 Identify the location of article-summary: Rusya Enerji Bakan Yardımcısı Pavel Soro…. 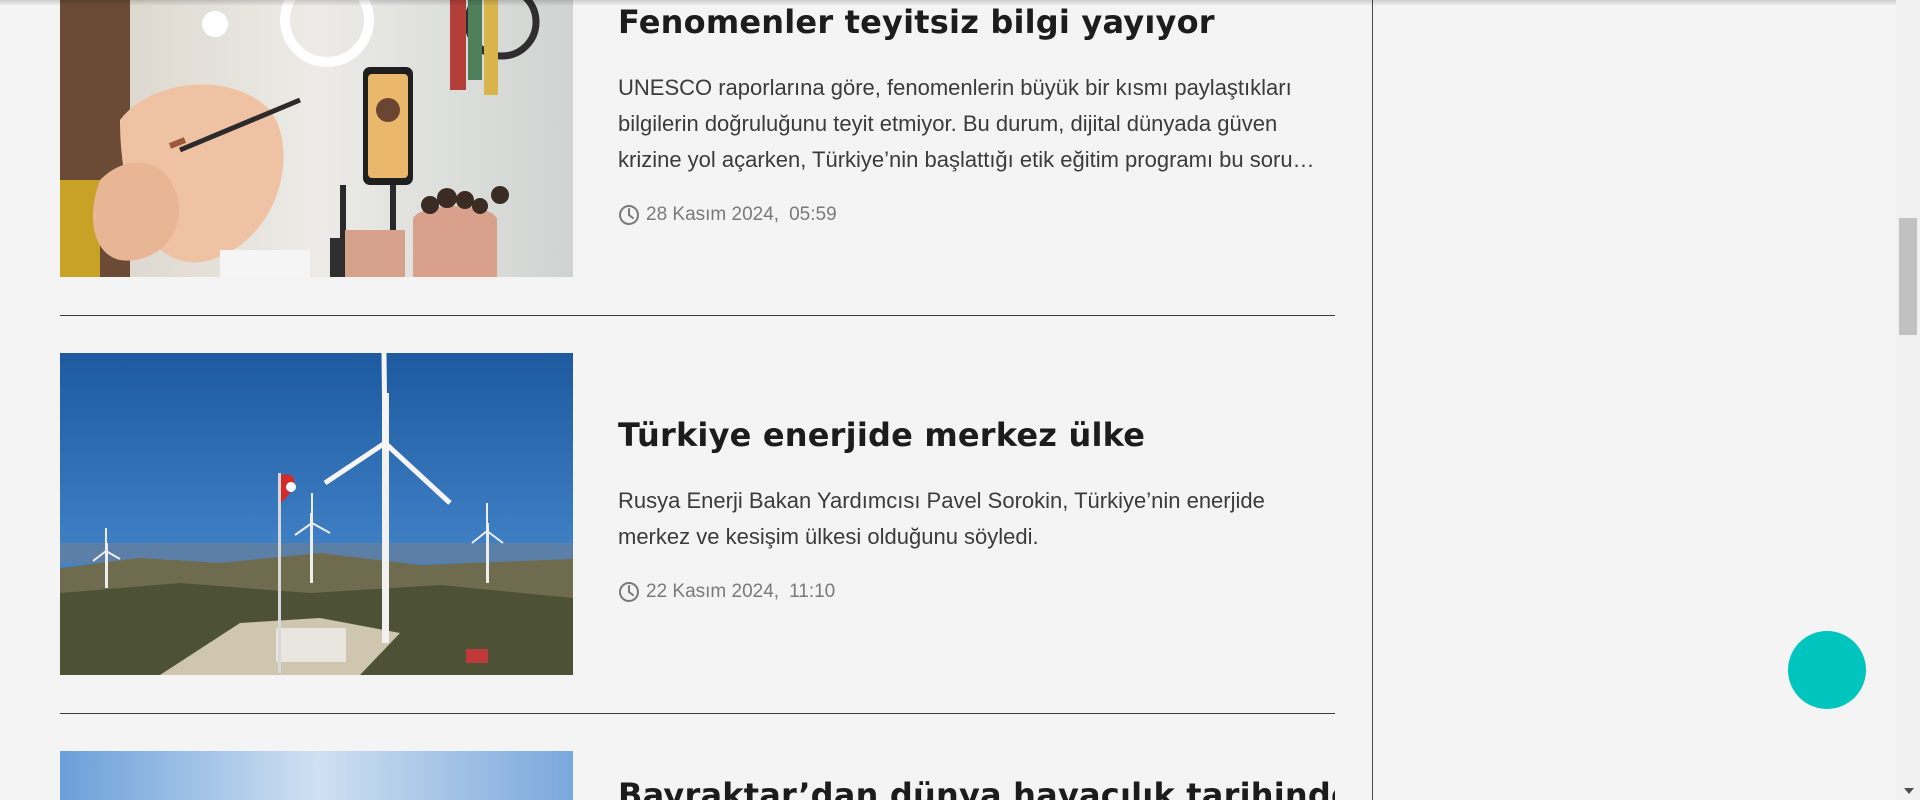
(941, 518).